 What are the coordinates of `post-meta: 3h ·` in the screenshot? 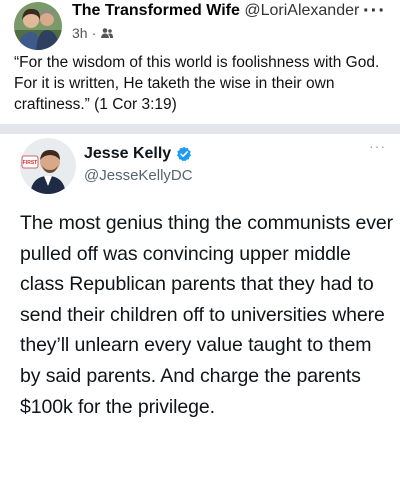 It's located at (93, 33).